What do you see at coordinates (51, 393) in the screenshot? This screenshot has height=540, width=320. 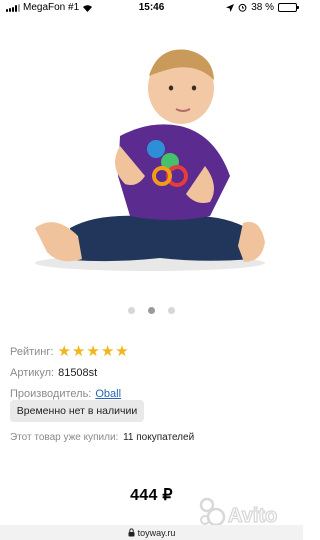 I see `maker-label: Производитель:` at bounding box center [51, 393].